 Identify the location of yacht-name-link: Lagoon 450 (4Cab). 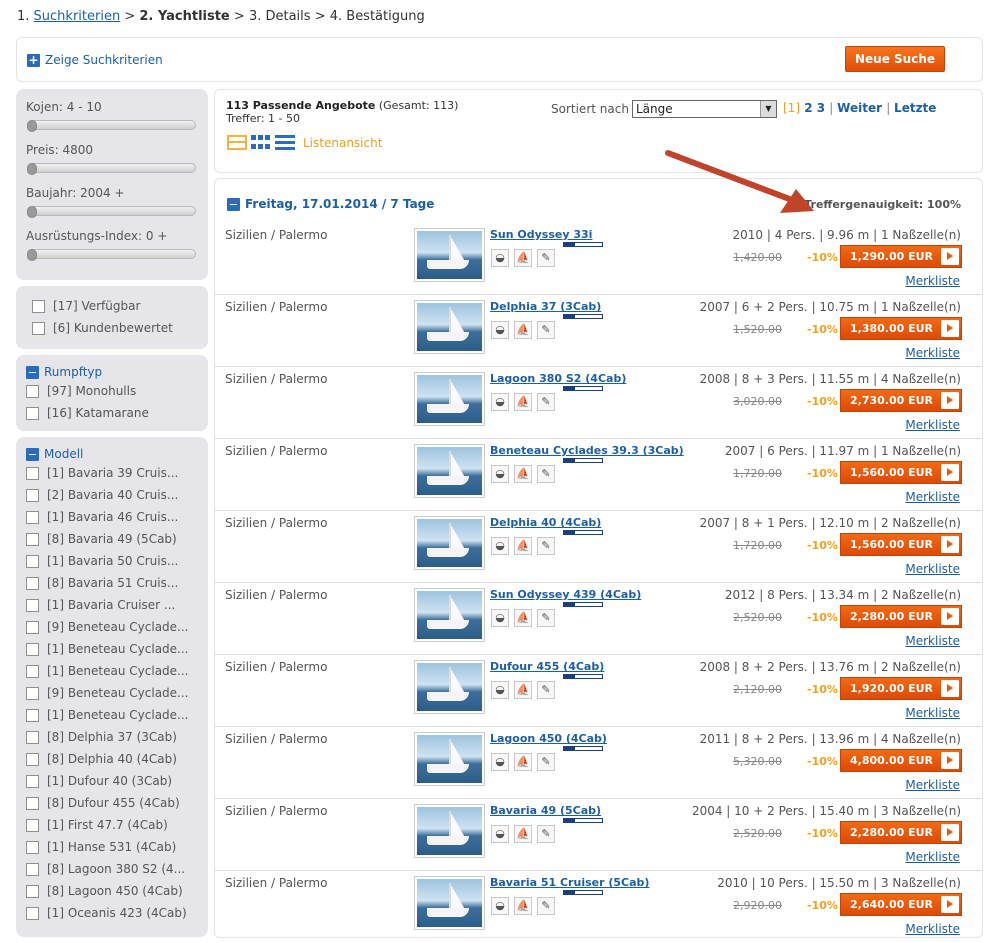
(548, 738).